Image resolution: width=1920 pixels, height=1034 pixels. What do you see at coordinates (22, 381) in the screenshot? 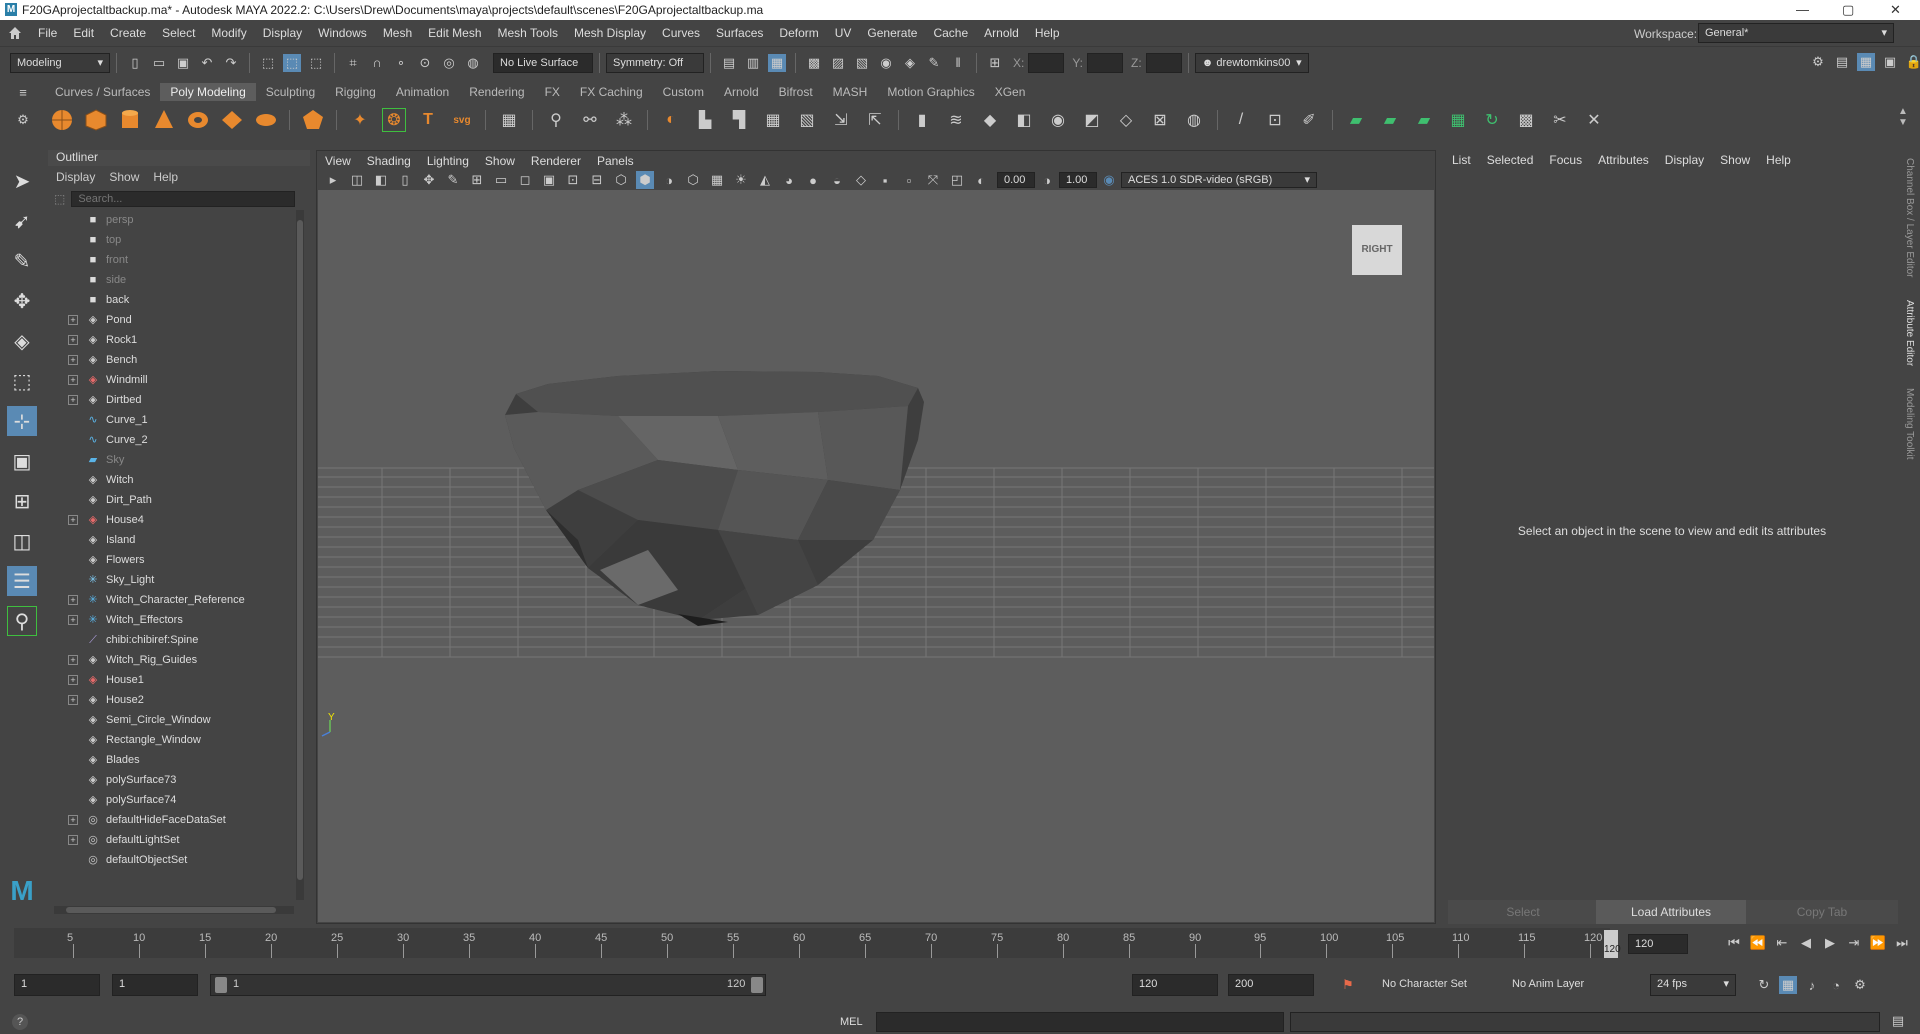
I see `scale-tool-icon: ⬚` at bounding box center [22, 381].